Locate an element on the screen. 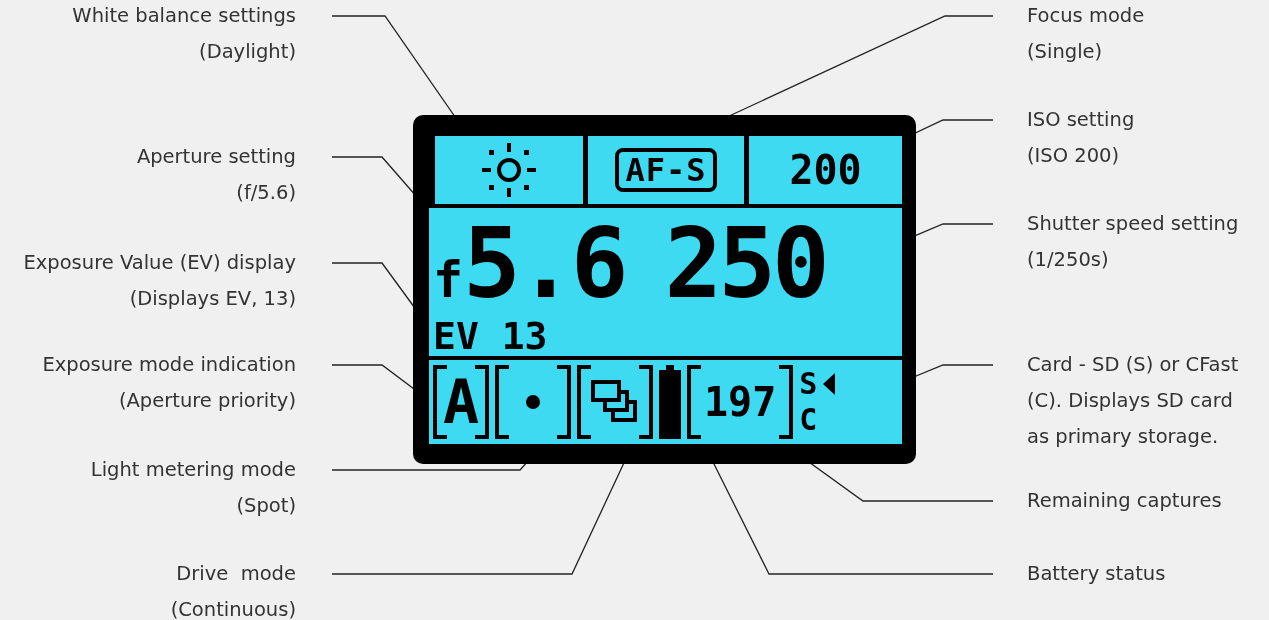 The width and height of the screenshot is (1269, 620). callout-label: Shutter speed setting (1/250s) is located at coordinates (1133, 242).